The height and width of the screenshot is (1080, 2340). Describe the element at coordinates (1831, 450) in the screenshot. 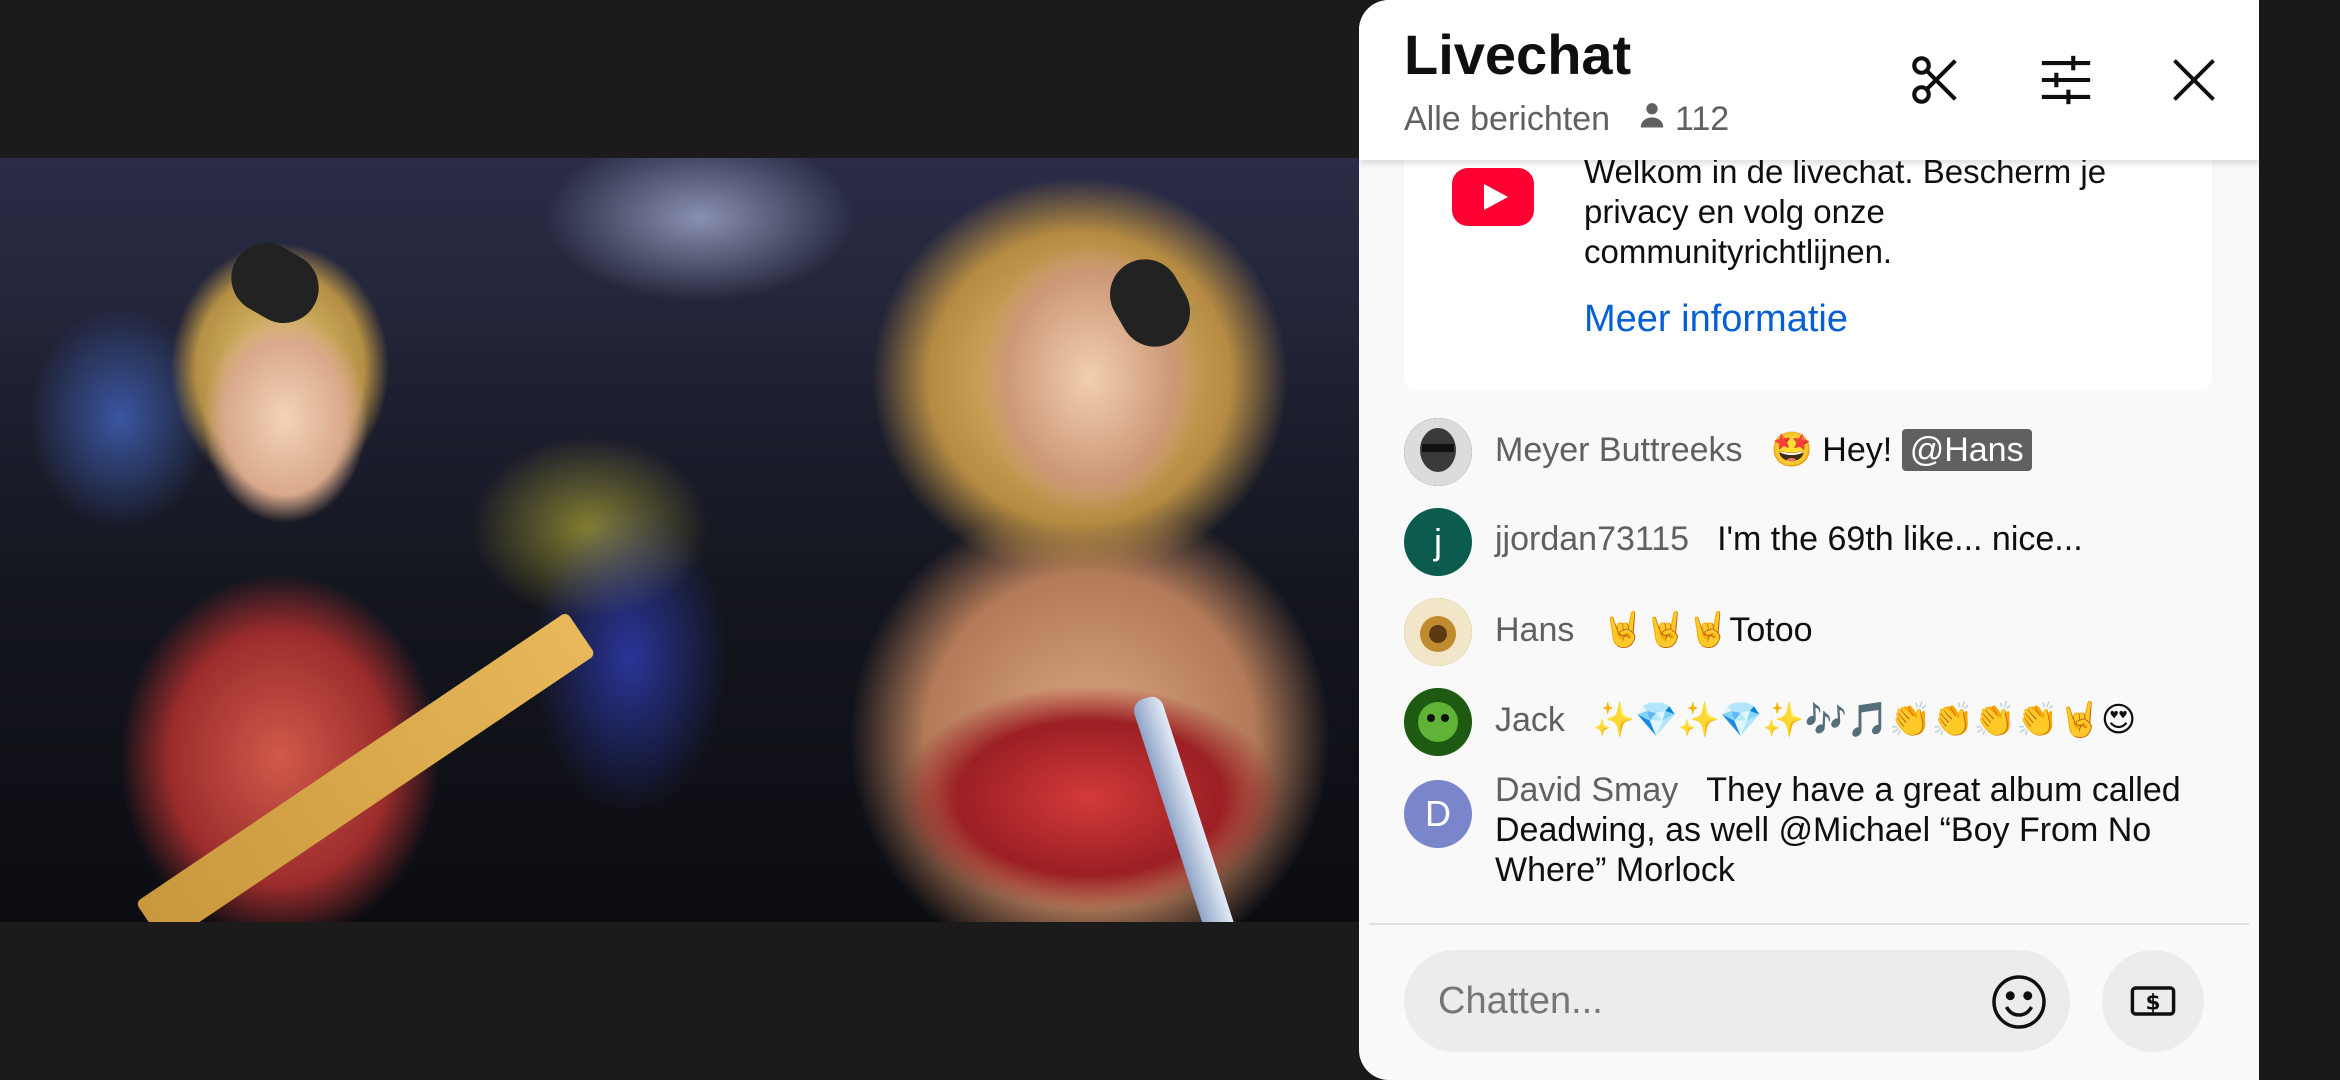

I see `message-text: 🤩 Hey!` at that location.